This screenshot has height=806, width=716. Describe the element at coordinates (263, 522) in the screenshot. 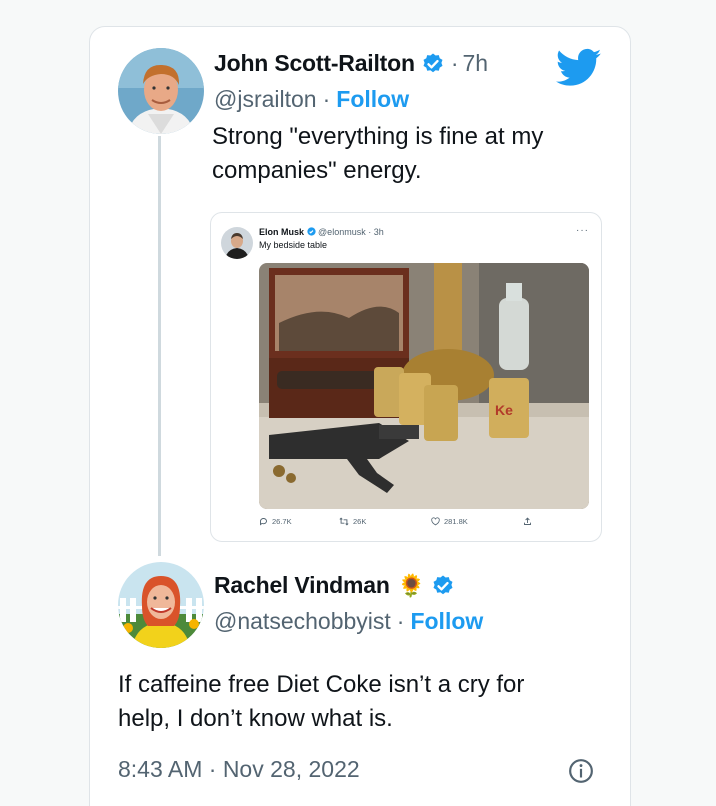

I see `reply-icon` at that location.